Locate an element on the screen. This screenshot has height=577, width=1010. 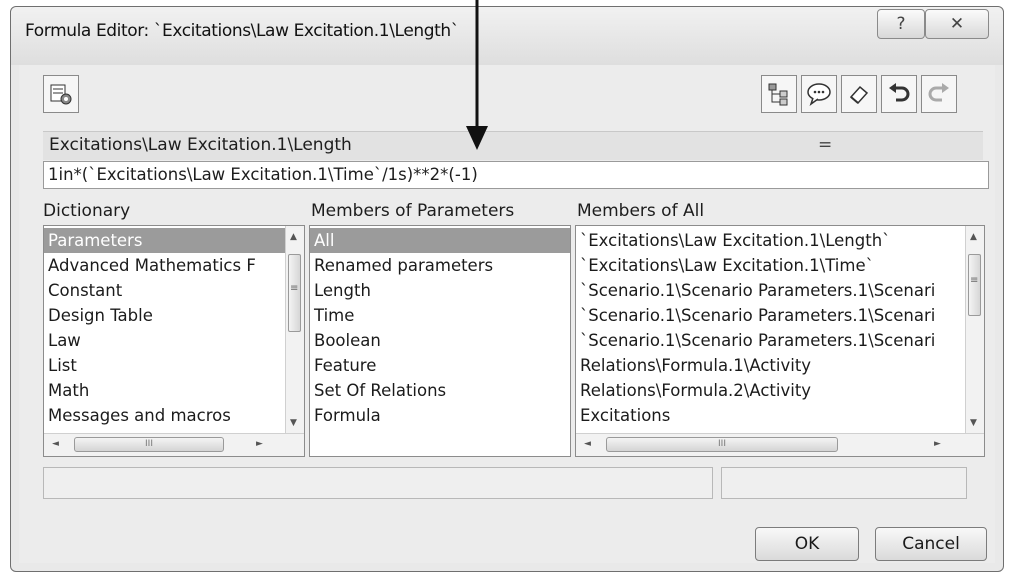
list-item: Relations\Formula.2\Activity is located at coordinates (771, 390).